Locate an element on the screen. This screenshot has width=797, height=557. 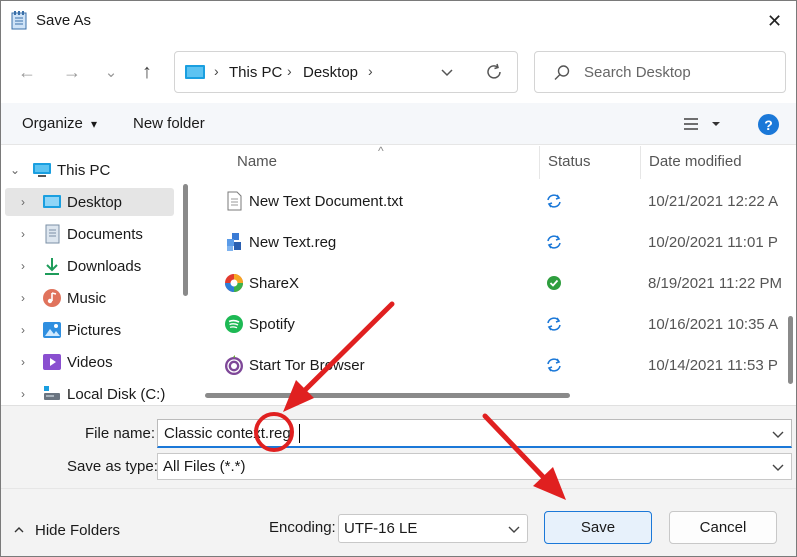
title-bar: Save As ✕ is located at coordinates (398, 21).